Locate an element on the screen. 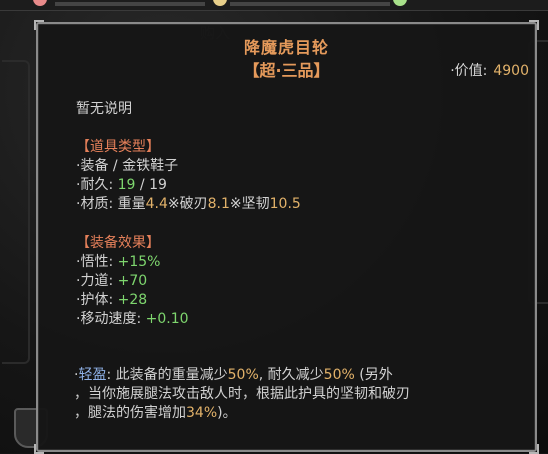  special-text: : 此装备的重量减少 is located at coordinates (167, 375).